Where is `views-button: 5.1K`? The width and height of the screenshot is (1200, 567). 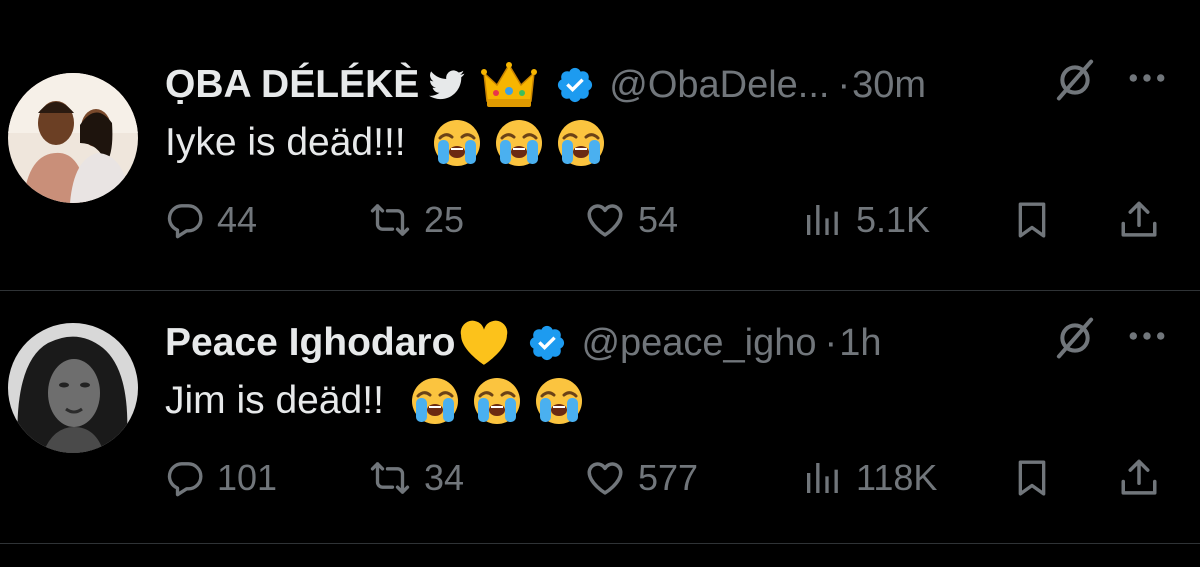 views-button: 5.1K is located at coordinates (865, 220).